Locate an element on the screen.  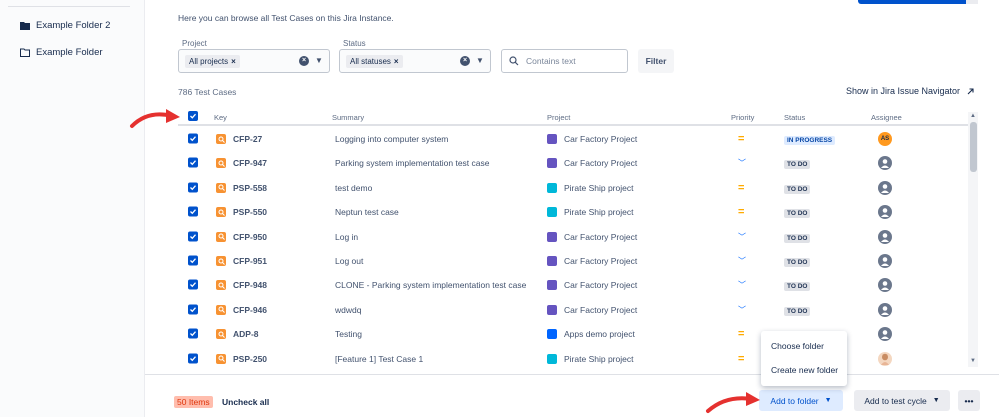
project-name: Car Factory Project is located at coordinates (601, 285).